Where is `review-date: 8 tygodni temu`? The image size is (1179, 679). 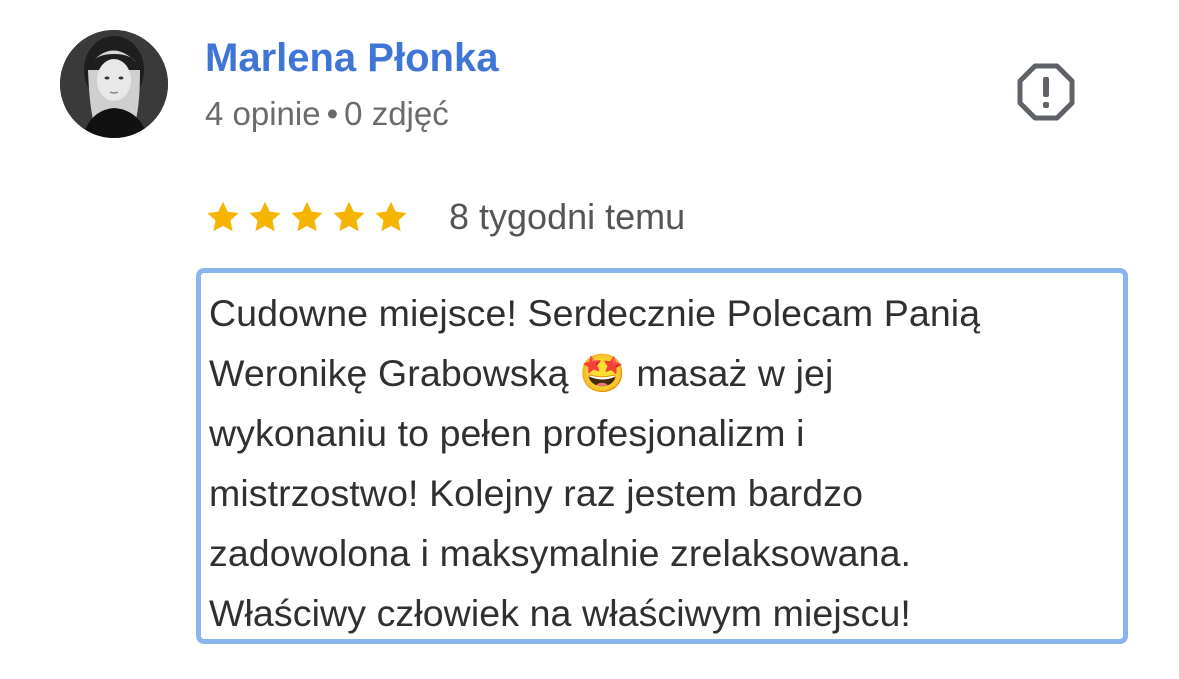 review-date: 8 tygodni temu is located at coordinates (567, 216).